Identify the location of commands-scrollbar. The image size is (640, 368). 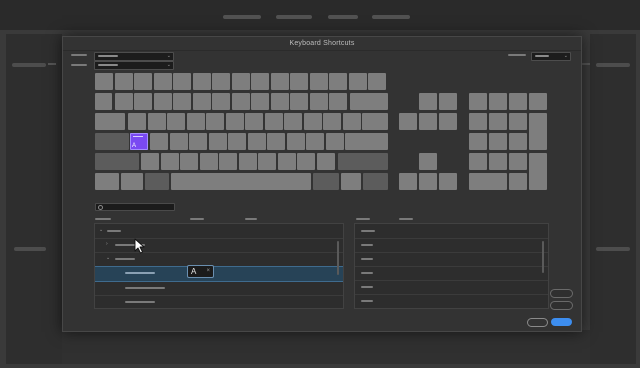
(338, 258).